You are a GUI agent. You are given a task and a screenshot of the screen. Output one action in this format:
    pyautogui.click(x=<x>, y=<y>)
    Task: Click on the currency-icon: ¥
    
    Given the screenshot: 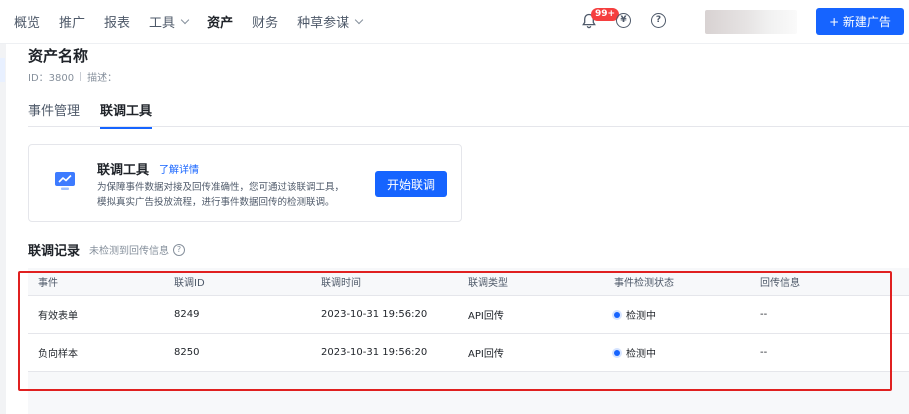 What is the action you would take?
    pyautogui.click(x=623, y=20)
    